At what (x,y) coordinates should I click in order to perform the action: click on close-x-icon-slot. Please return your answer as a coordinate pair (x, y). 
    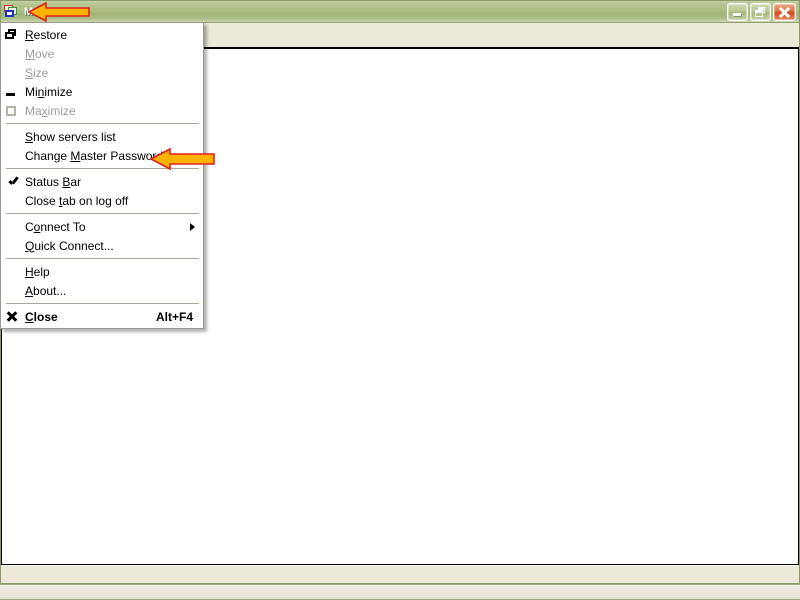
    Looking at the image, I should click on (13, 316).